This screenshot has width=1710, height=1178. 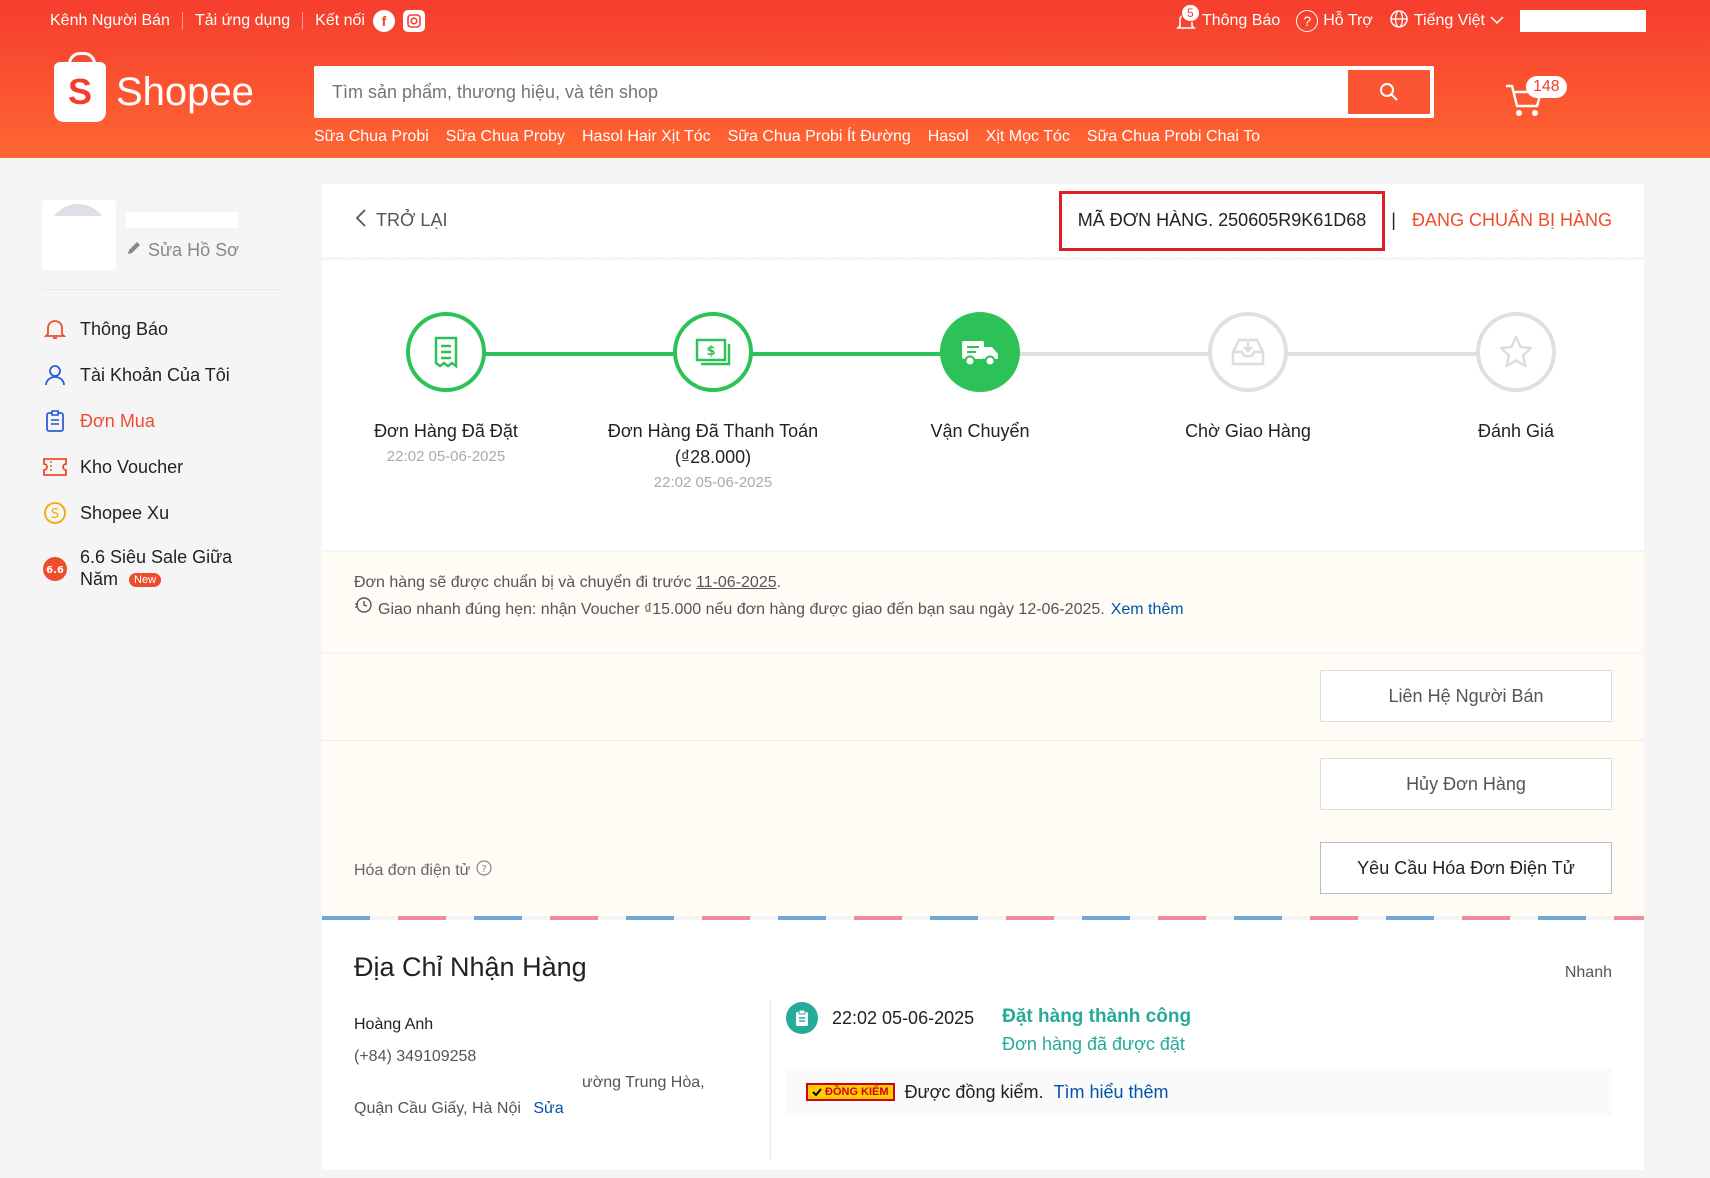 What do you see at coordinates (117, 420) in the screenshot?
I see `sidebar-item-label: Đơn Mua` at bounding box center [117, 420].